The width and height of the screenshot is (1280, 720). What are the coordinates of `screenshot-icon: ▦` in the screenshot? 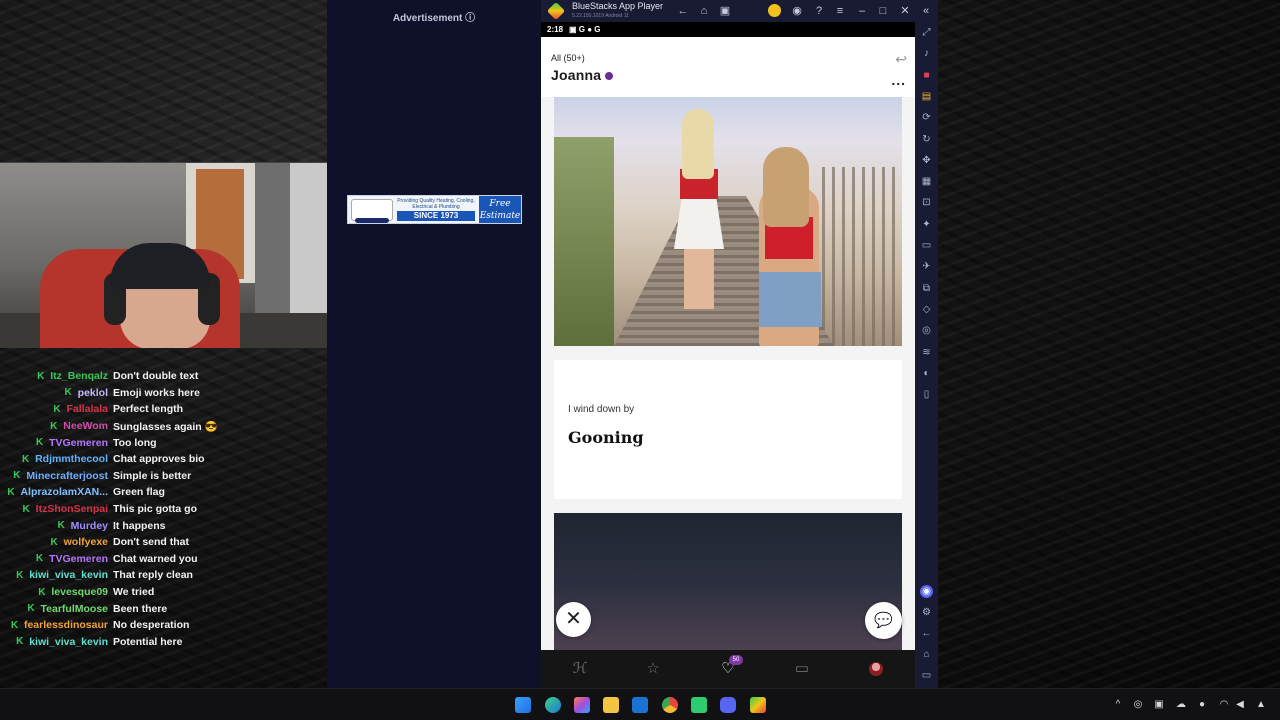 It's located at (926, 181).